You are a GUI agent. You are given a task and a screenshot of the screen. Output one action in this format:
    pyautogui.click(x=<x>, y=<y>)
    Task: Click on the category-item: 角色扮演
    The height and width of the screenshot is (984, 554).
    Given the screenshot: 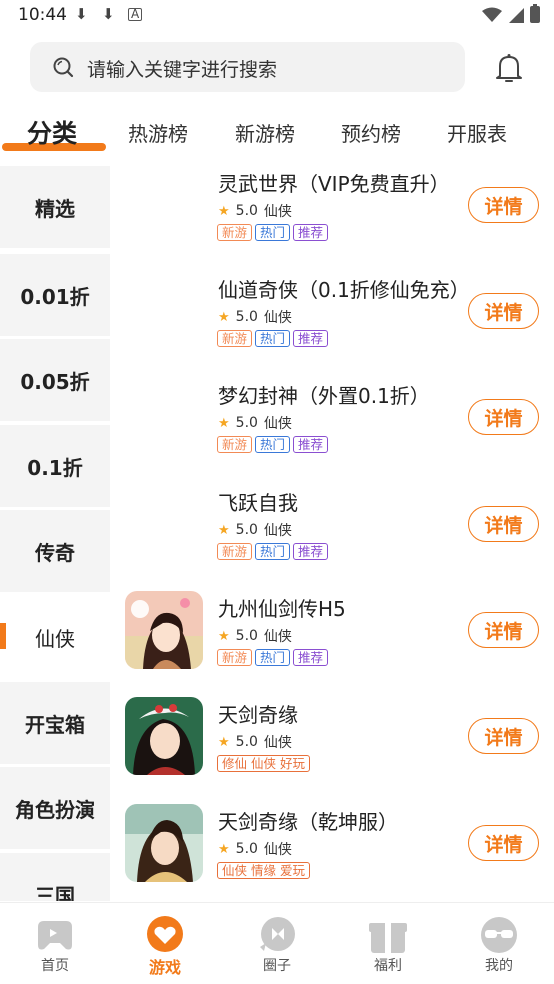 What is the action you would take?
    pyautogui.click(x=55, y=808)
    